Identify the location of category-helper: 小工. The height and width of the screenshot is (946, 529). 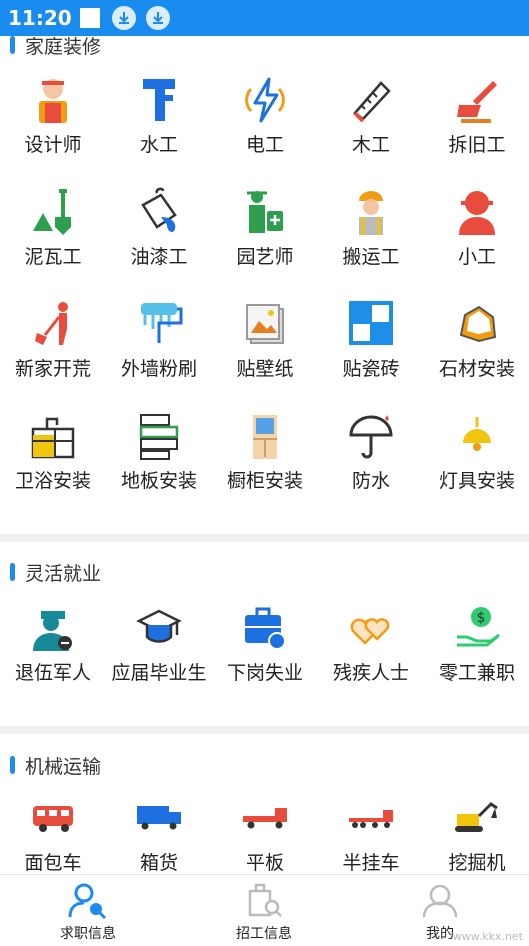
(476, 236).